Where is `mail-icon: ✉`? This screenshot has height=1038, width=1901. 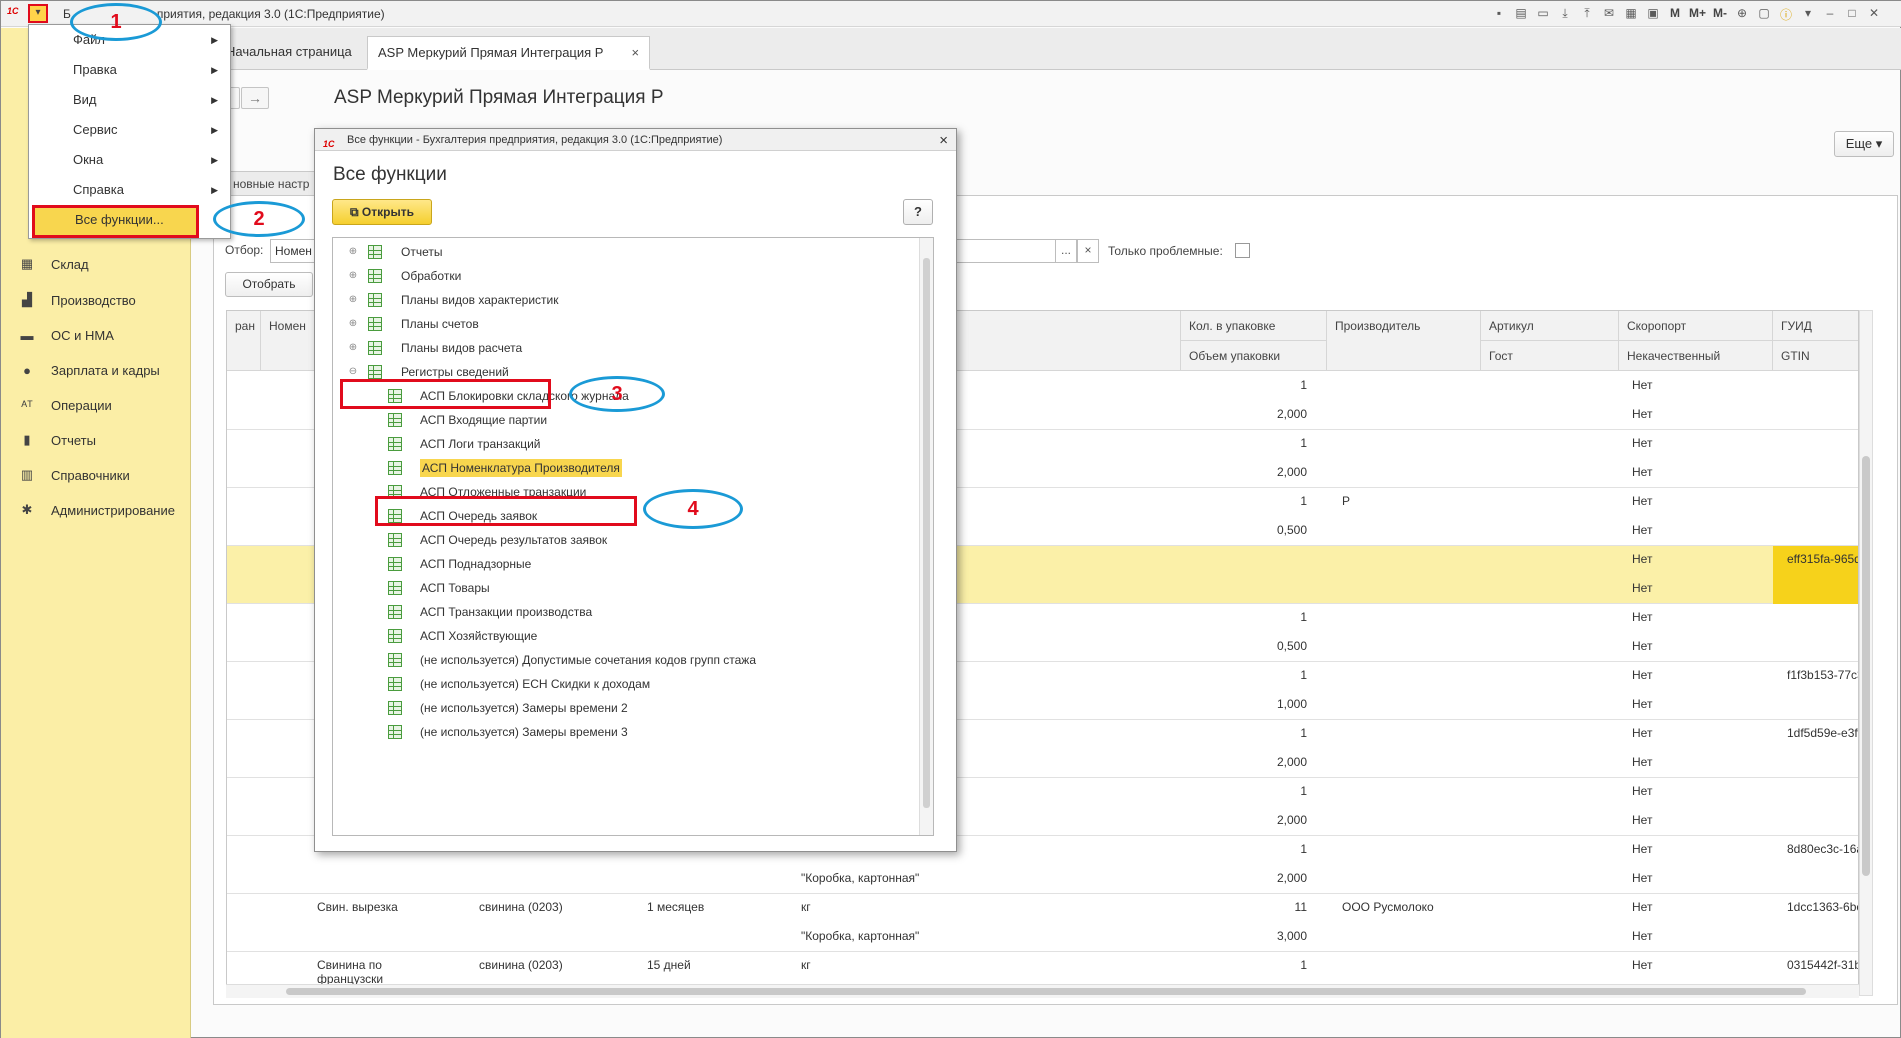
mail-icon: ✉ is located at coordinates (1609, 14).